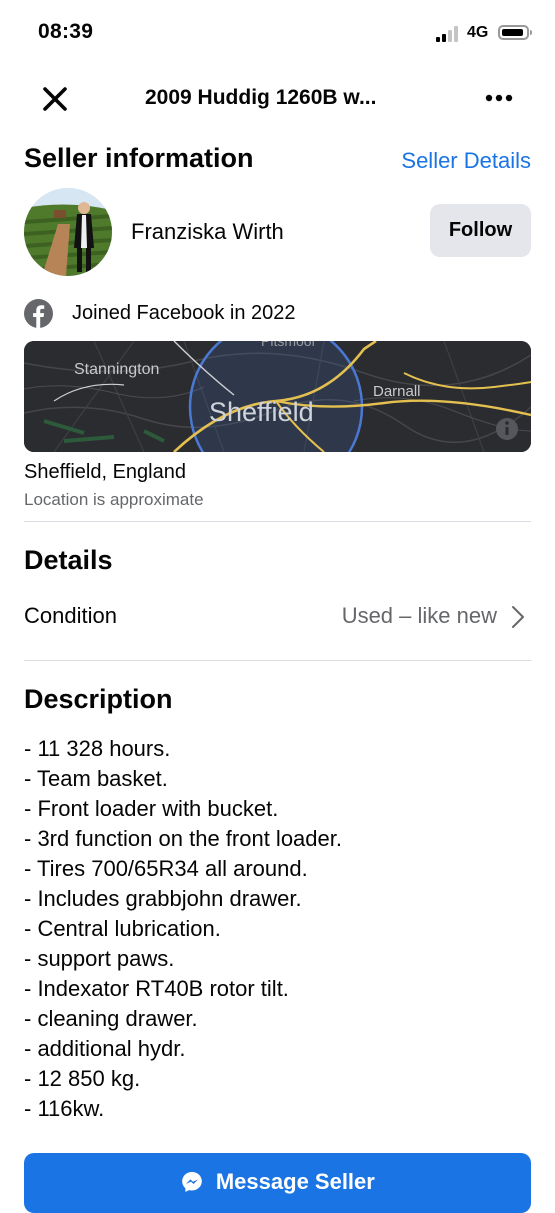 This screenshot has height=1213, width=555. I want to click on description-line: - cleaning drawer., so click(111, 1018).